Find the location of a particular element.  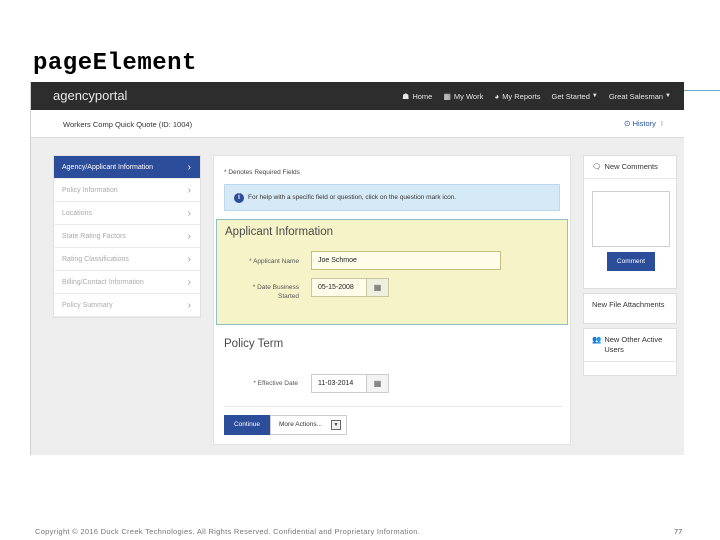

applicant-name-input: Joe Schmoe is located at coordinates (406, 260).